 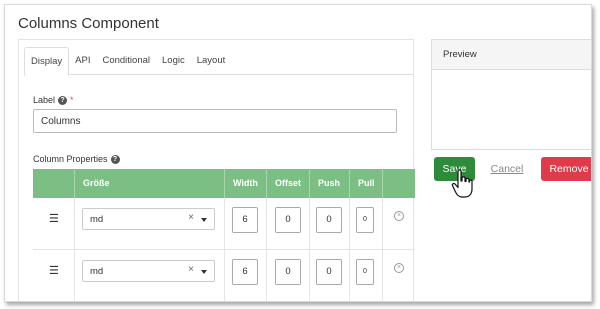 I want to click on tab-display: Display, so click(x=47, y=61).